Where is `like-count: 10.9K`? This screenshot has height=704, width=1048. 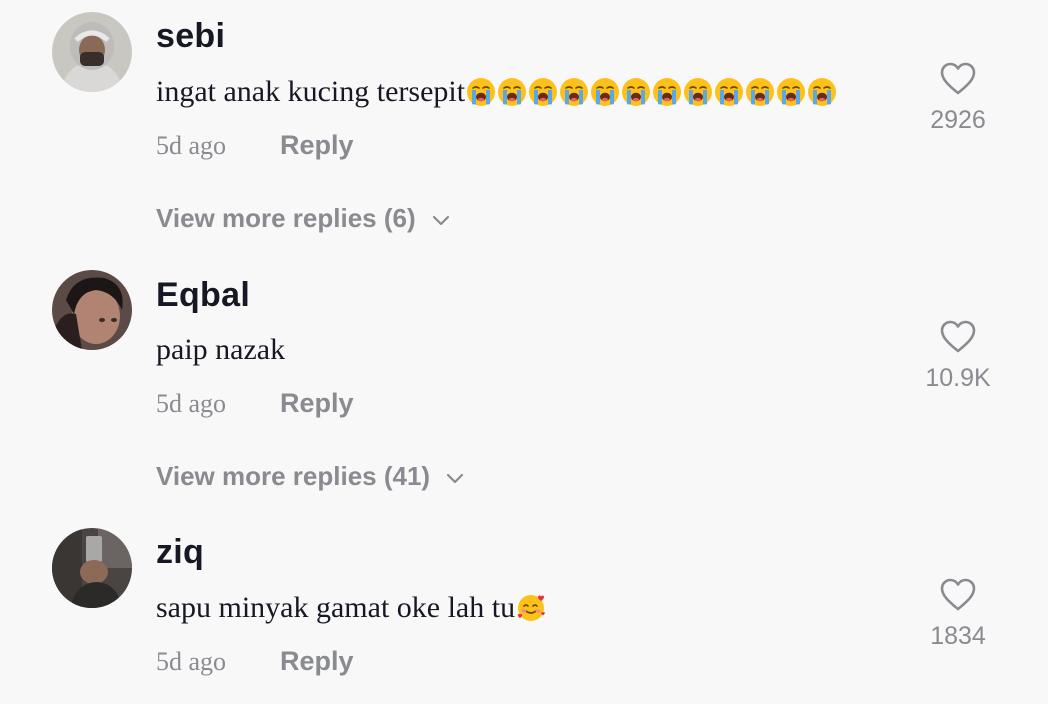
like-count: 10.9K is located at coordinates (958, 378).